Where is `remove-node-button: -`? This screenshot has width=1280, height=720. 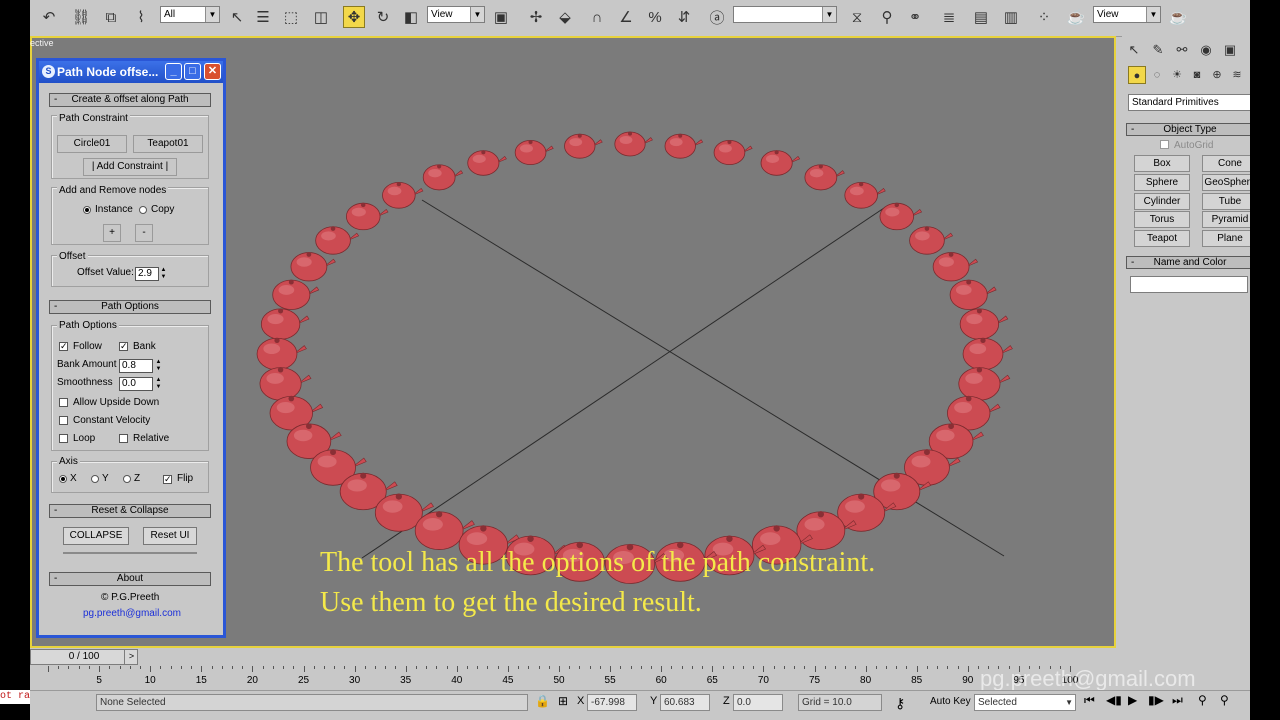
remove-node-button: - is located at coordinates (144, 233).